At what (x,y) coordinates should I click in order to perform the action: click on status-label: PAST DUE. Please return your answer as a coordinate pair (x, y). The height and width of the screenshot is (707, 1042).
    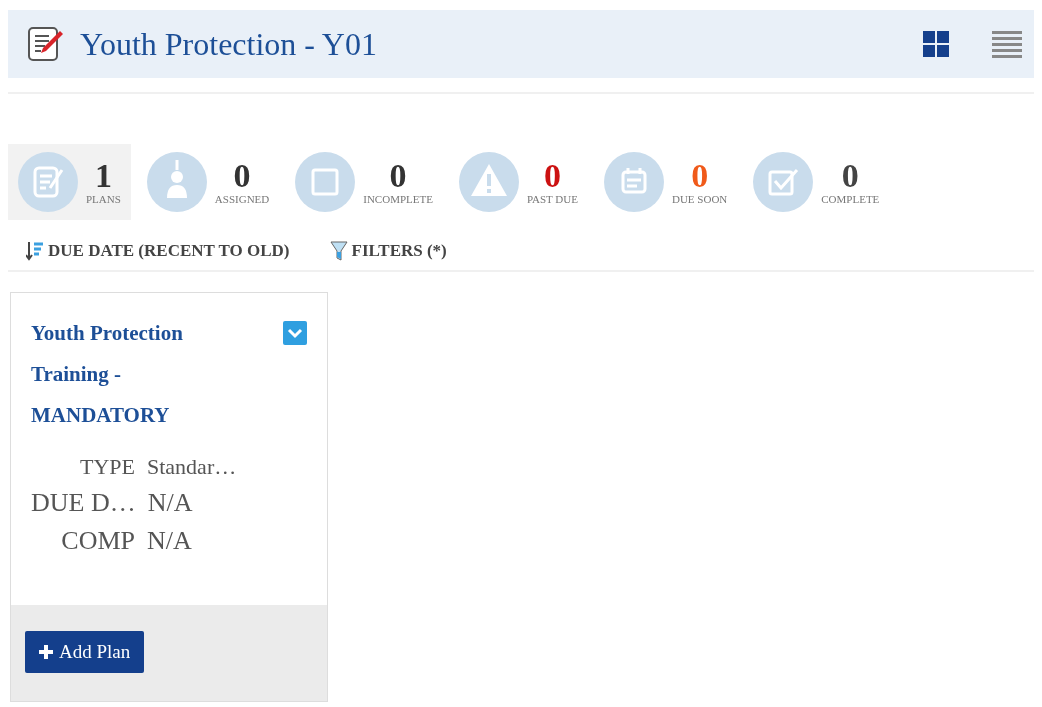
    Looking at the image, I should click on (552, 199).